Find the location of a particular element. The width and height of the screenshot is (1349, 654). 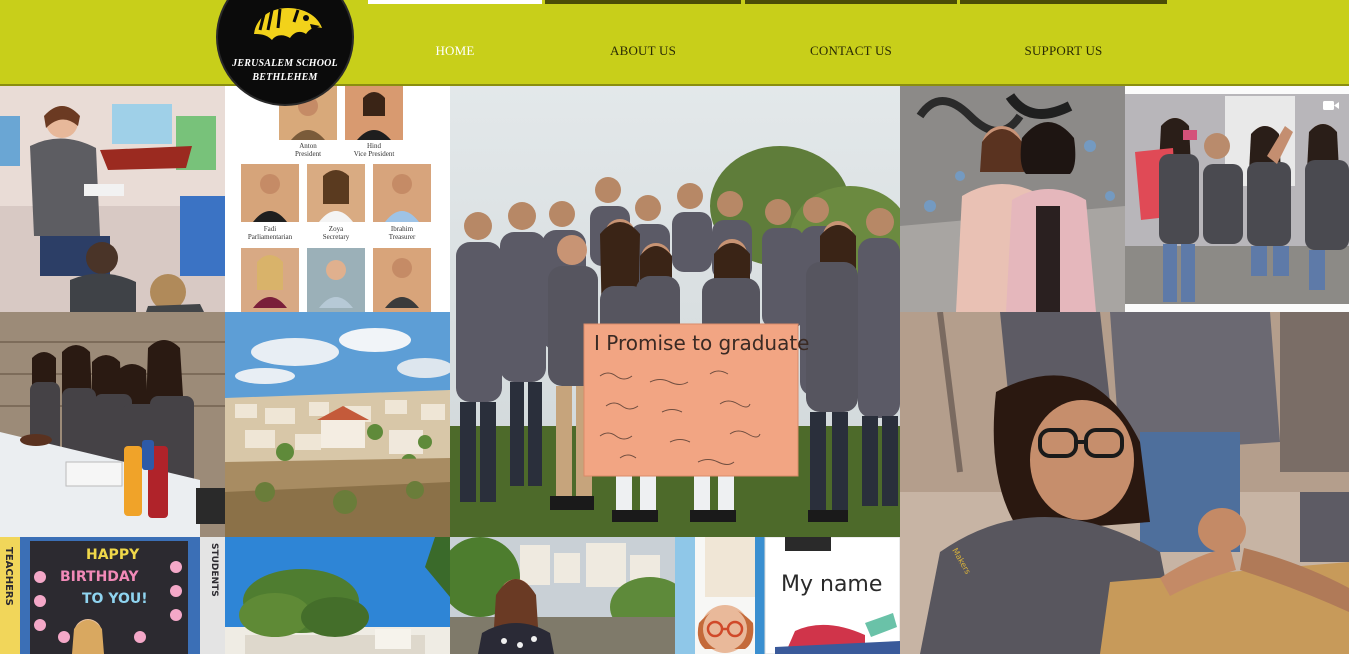

leader-caption-1: Anton President is located at coordinates (308, 150).